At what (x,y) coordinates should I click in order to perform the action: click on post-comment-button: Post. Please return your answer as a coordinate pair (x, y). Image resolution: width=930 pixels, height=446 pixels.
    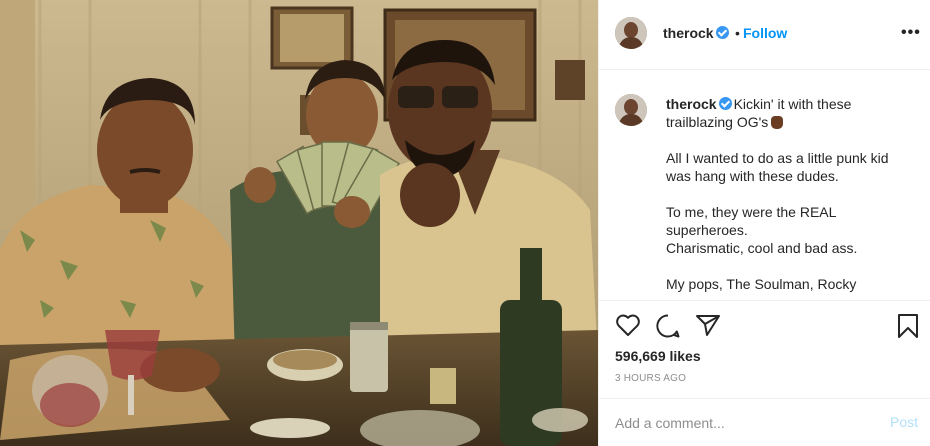
    Looking at the image, I should click on (904, 422).